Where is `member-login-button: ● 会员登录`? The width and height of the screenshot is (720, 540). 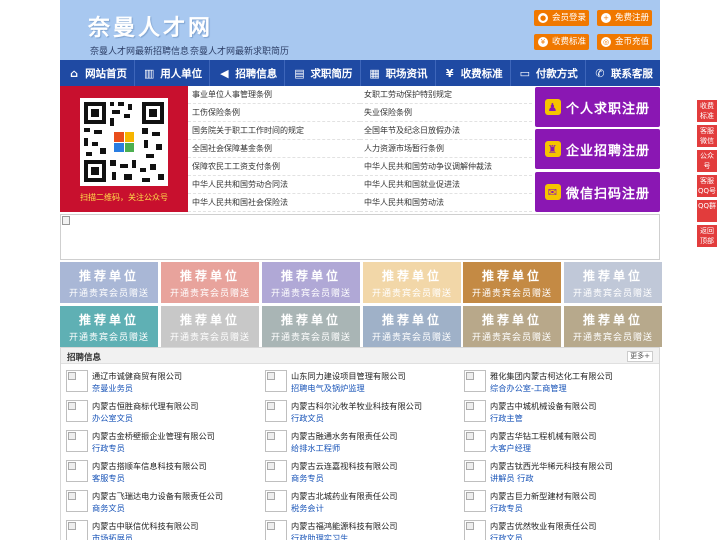 member-login-button: ● 会员登录 is located at coordinates (561, 18).